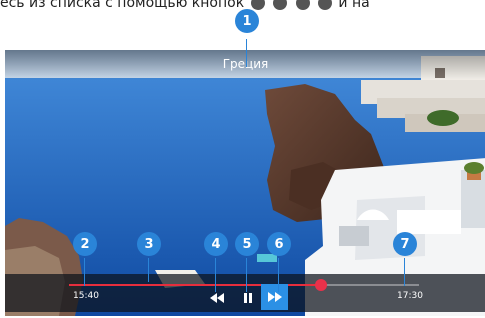  Describe the element at coordinates (86, 296) in the screenshot. I see `start-time: 15:40` at that location.